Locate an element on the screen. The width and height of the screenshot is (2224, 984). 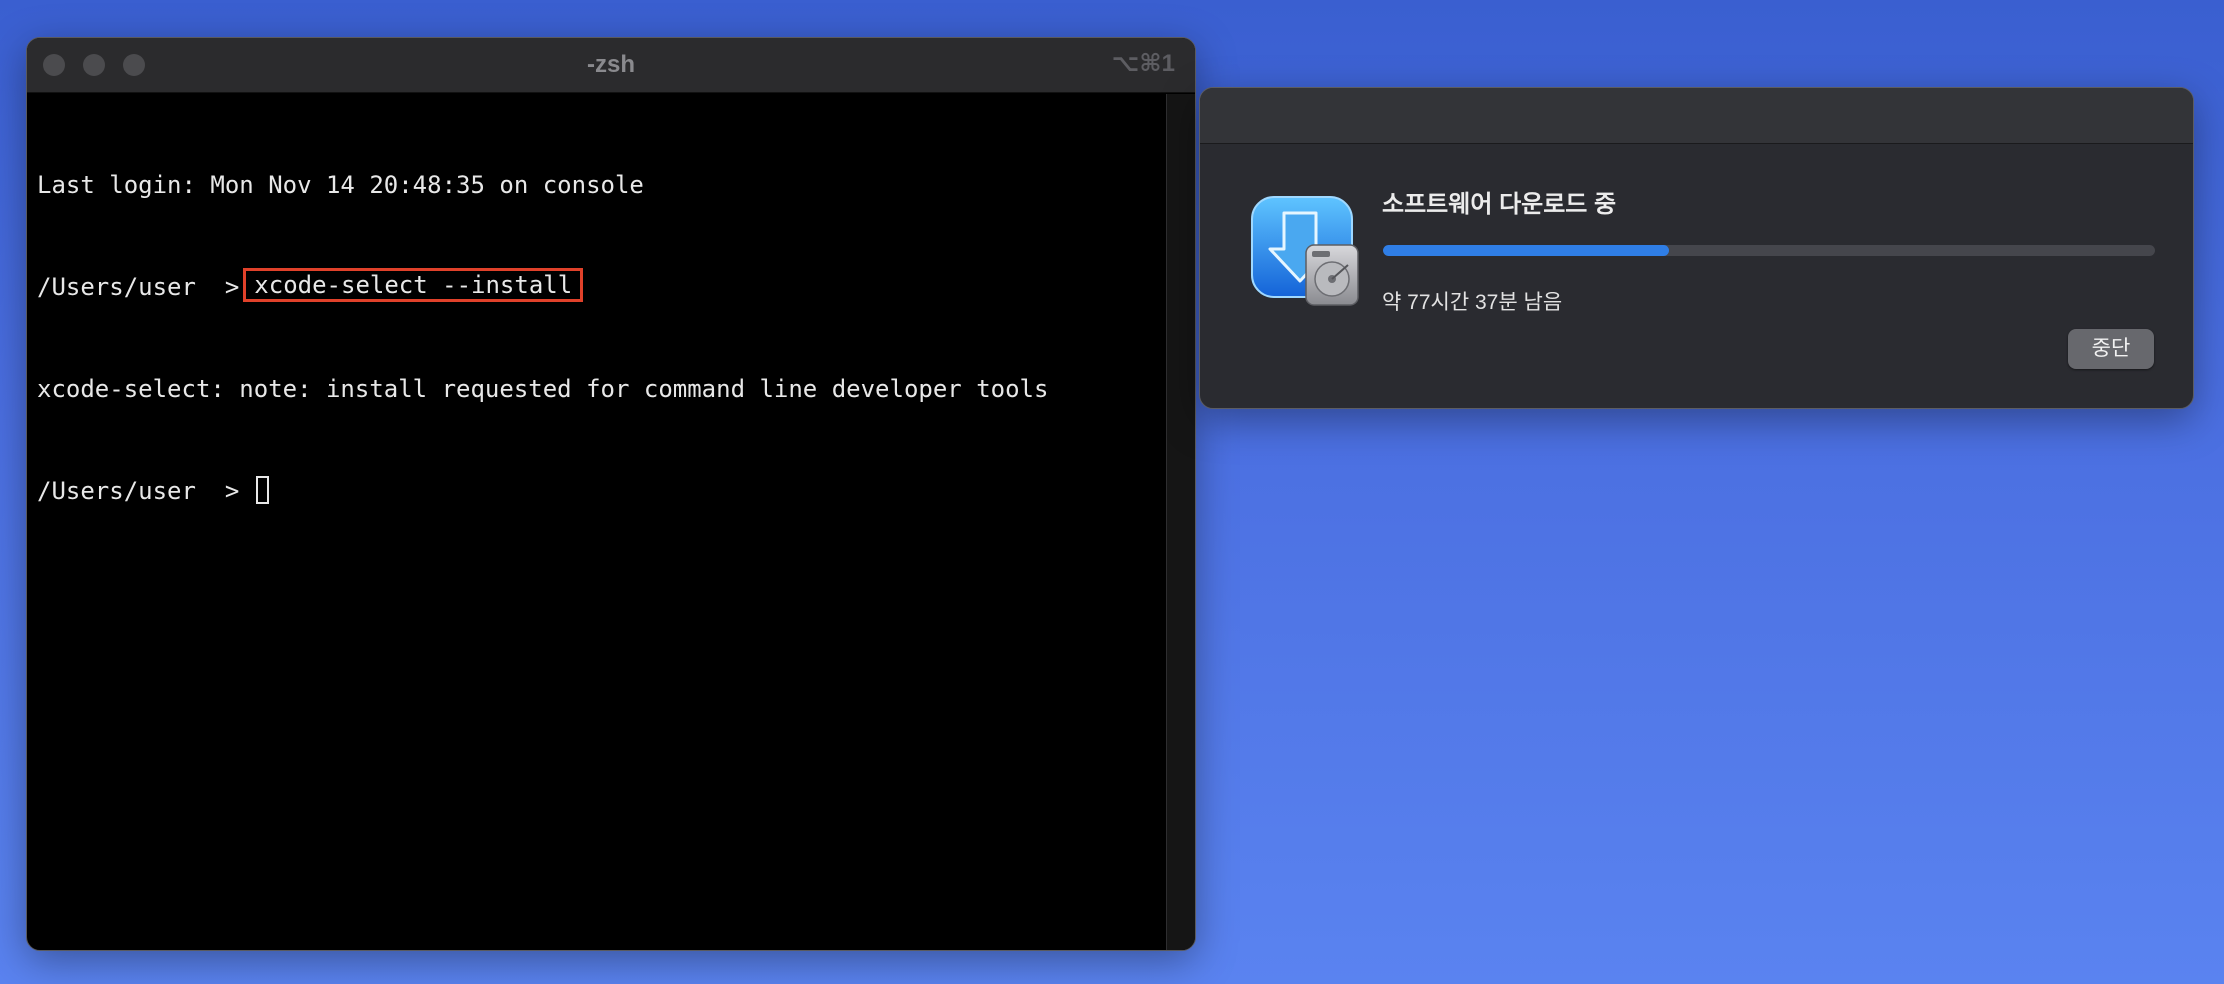
download-progress-fill is located at coordinates (1526, 250).